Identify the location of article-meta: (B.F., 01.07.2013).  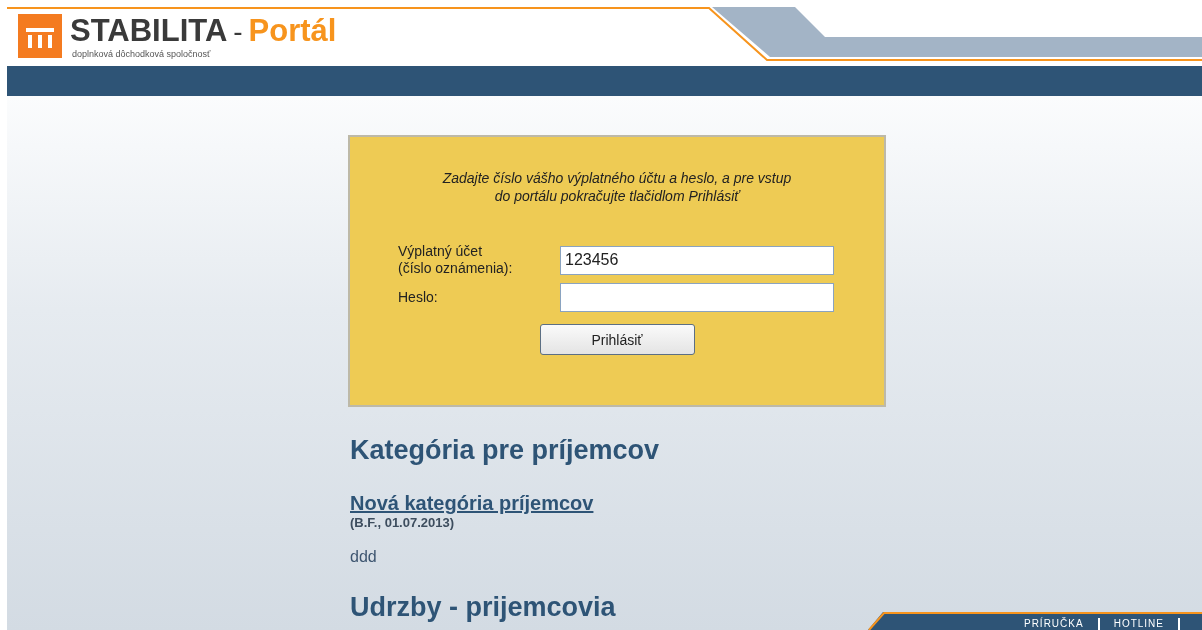
(403, 522).